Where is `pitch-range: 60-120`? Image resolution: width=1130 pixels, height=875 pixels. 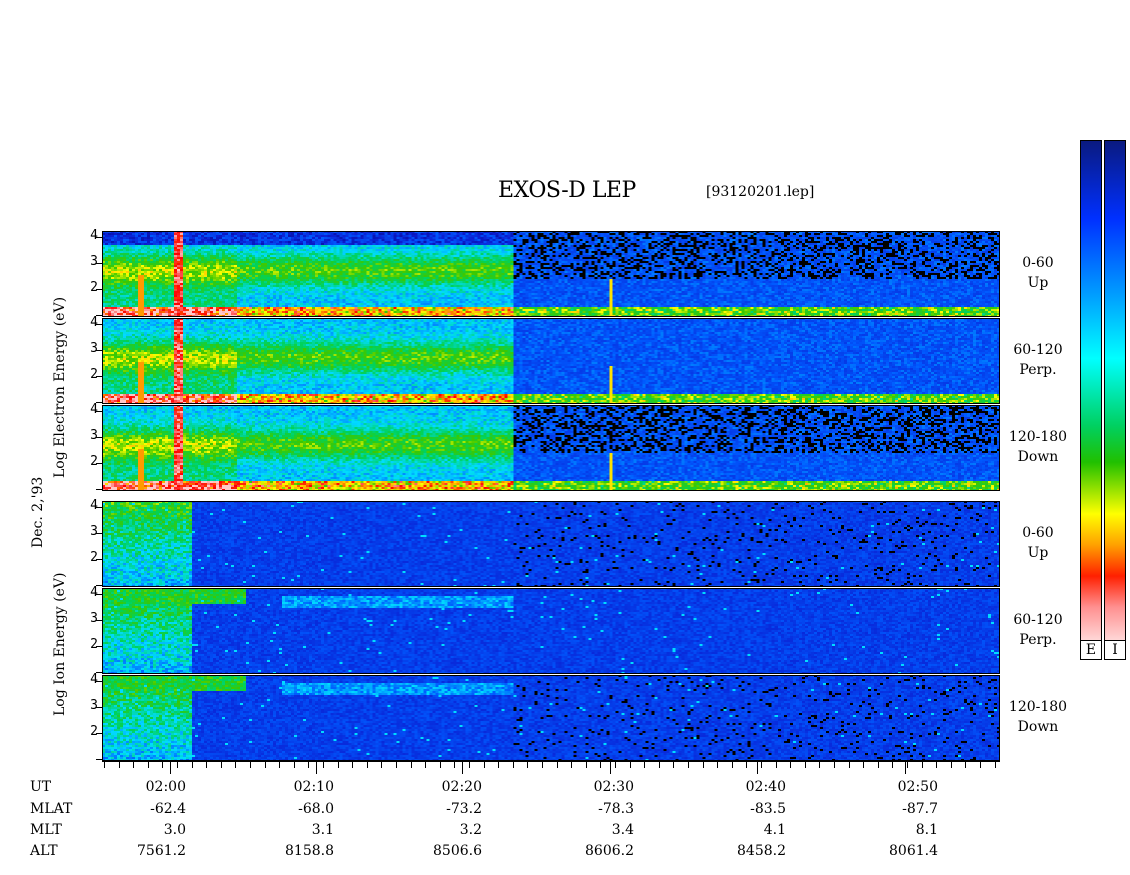
pitch-range: 60-120 is located at coordinates (1038, 350).